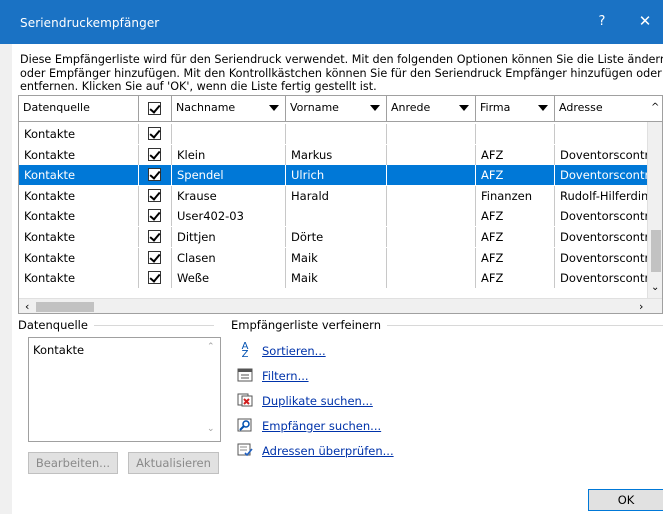  What do you see at coordinates (654, 210) in the screenshot?
I see `vertical-scrollbar: ⌄` at bounding box center [654, 210].